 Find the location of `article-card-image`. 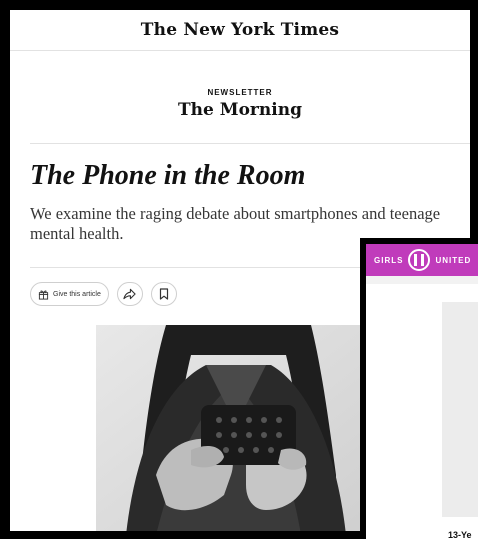

article-card-image is located at coordinates (460, 409).